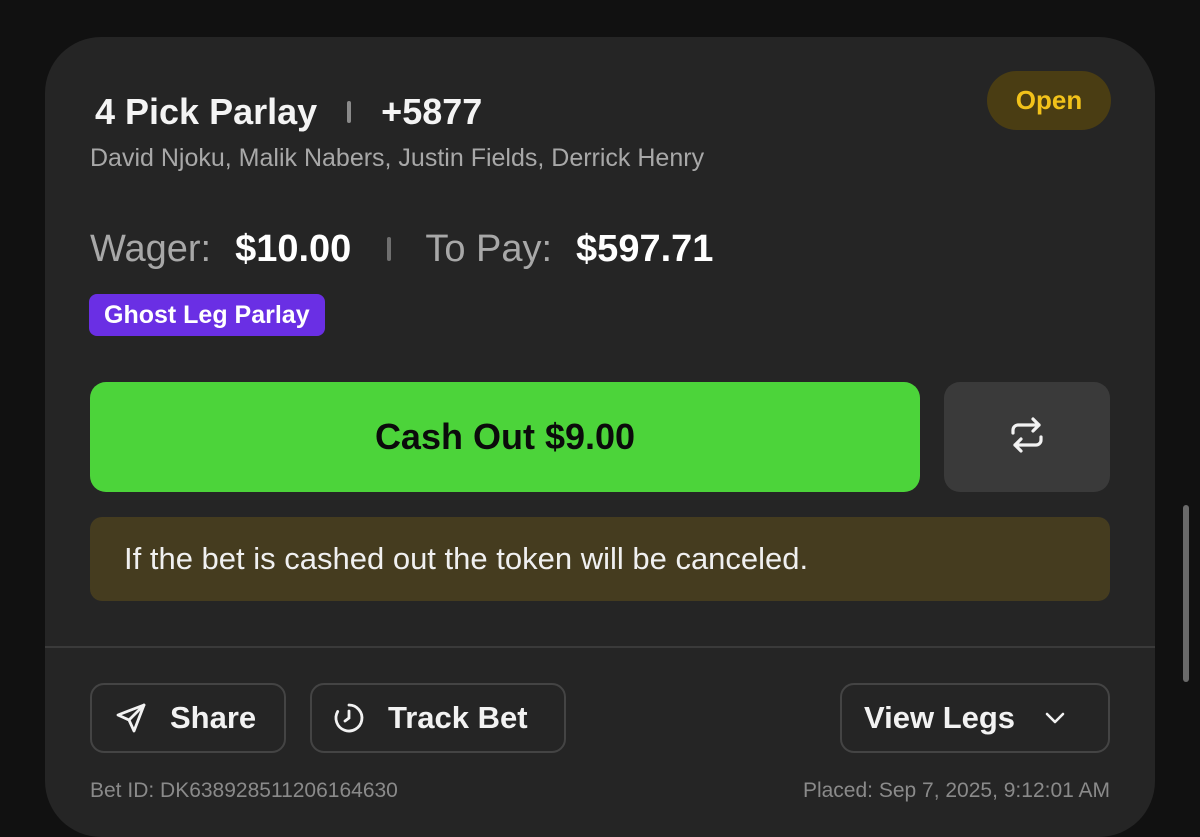 Image resolution: width=1200 pixels, height=837 pixels. Describe the element at coordinates (489, 248) in the screenshot. I see `to-pay-label: To Pay:` at that location.